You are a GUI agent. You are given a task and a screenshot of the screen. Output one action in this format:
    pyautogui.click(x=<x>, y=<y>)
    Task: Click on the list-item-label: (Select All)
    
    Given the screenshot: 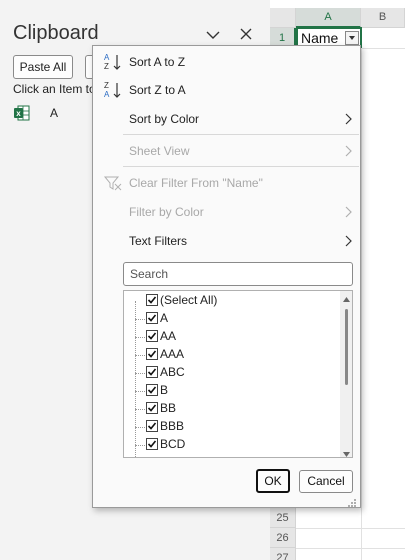 What is the action you would take?
    pyautogui.click(x=189, y=300)
    